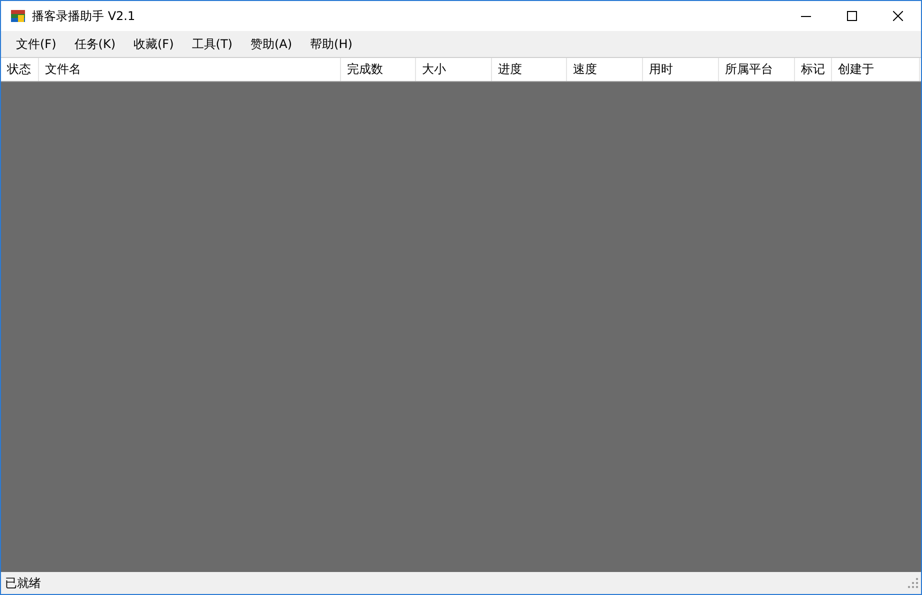 The image size is (922, 595). What do you see at coordinates (876, 69) in the screenshot?
I see `column-header: 创建于` at bounding box center [876, 69].